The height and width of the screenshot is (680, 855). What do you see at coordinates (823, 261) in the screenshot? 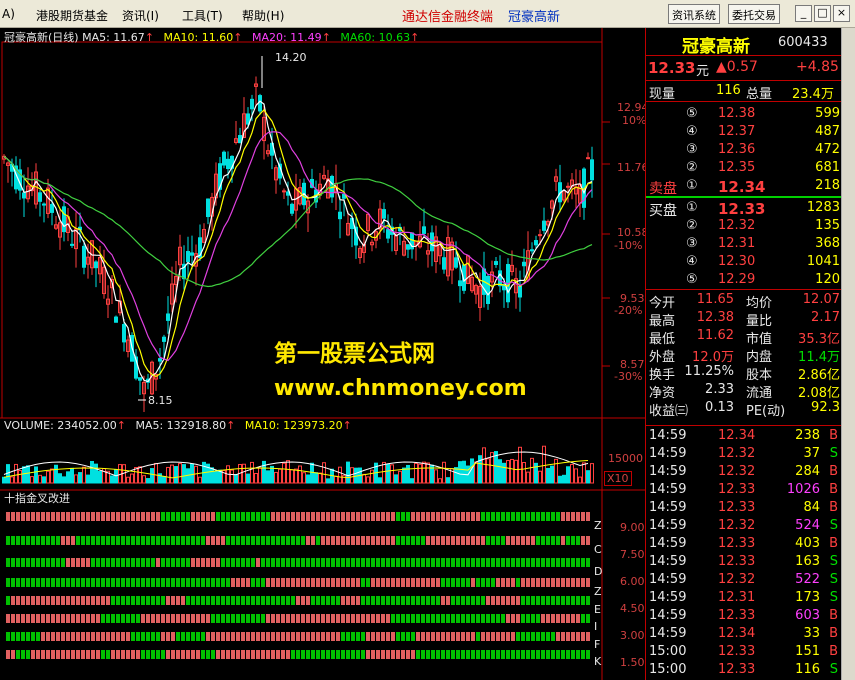
I see `bid-volume: 1041` at bounding box center [823, 261].